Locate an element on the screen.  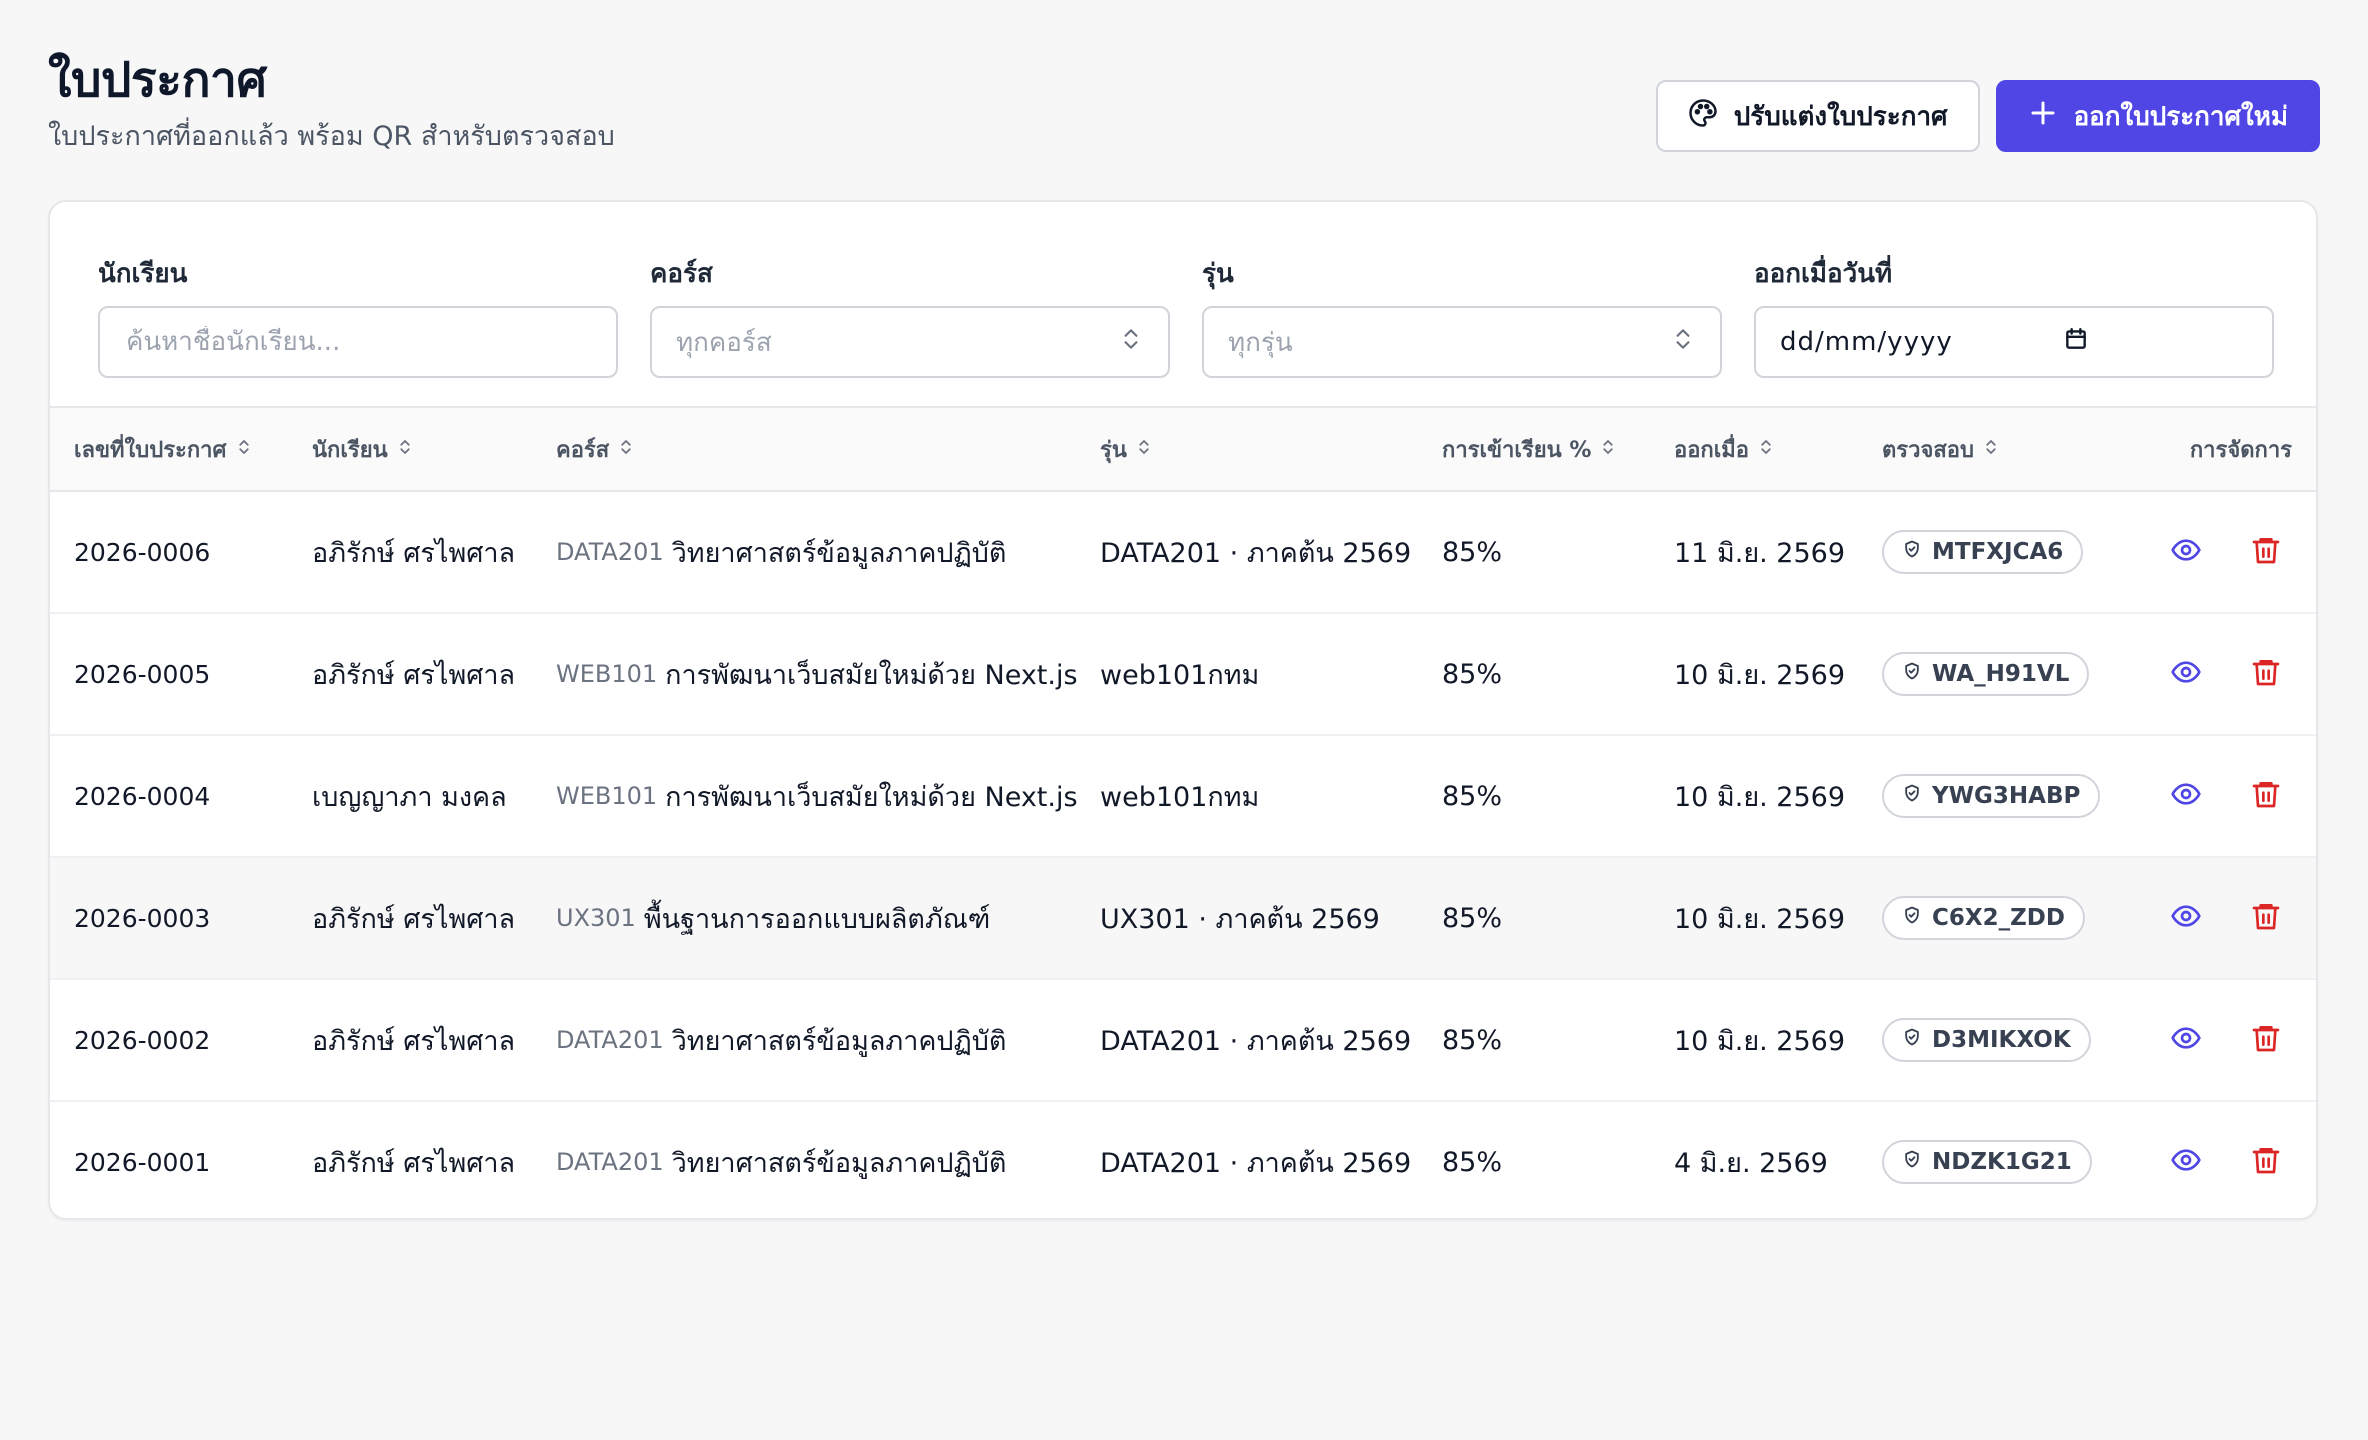
column-header-student: นักเรียน is located at coordinates (363, 449).